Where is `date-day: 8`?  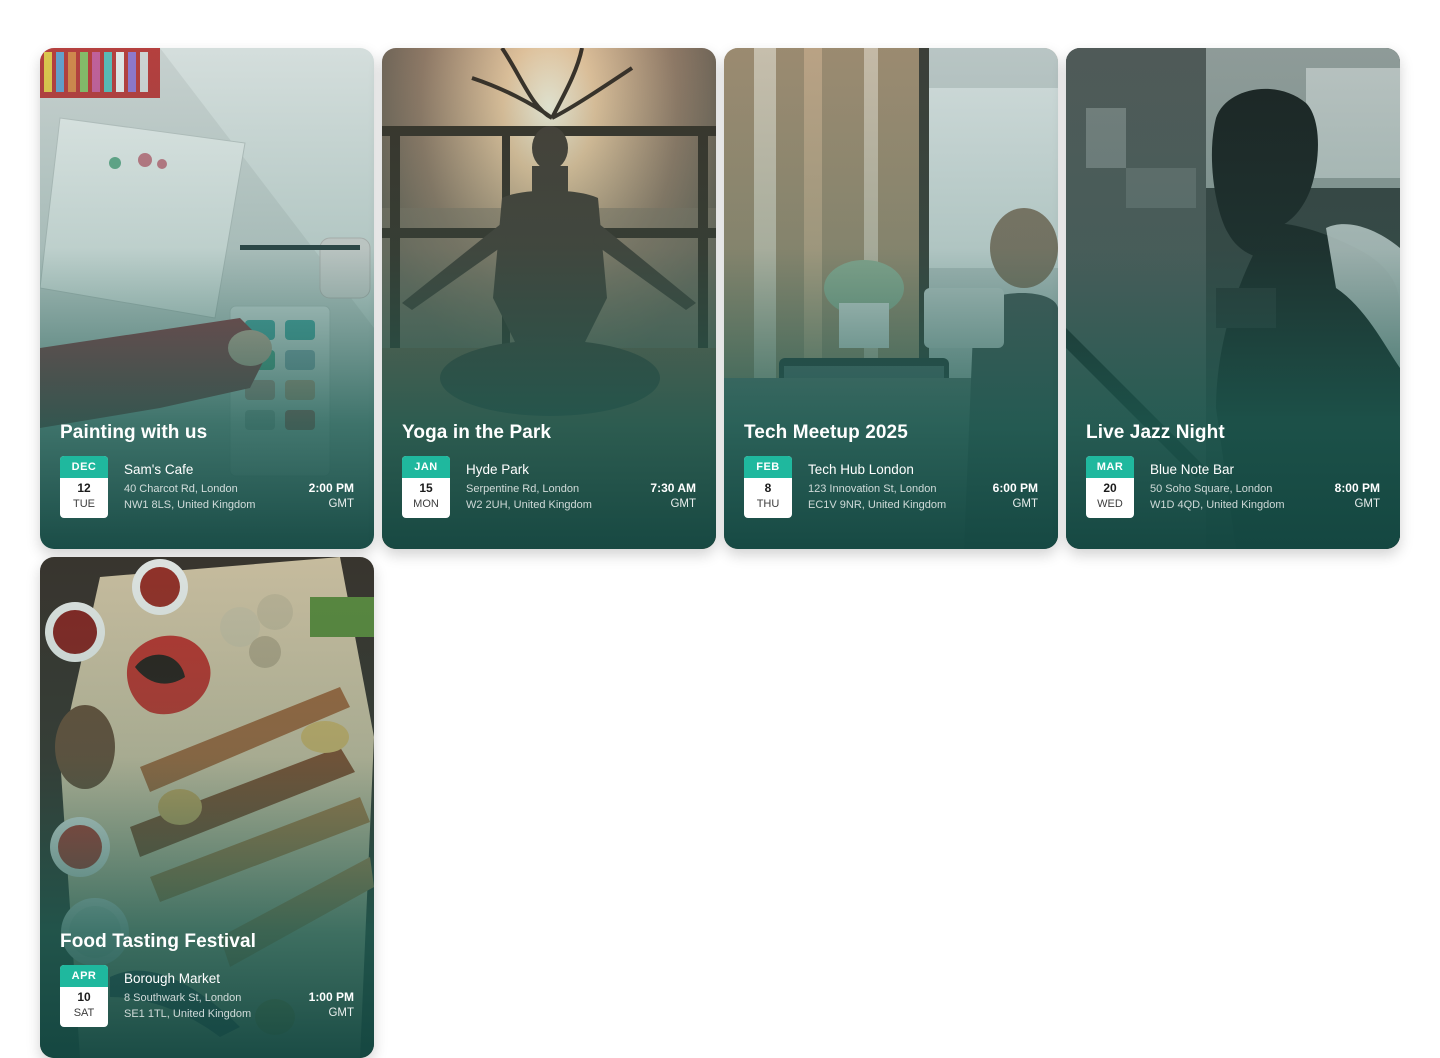
date-day: 8 is located at coordinates (768, 488).